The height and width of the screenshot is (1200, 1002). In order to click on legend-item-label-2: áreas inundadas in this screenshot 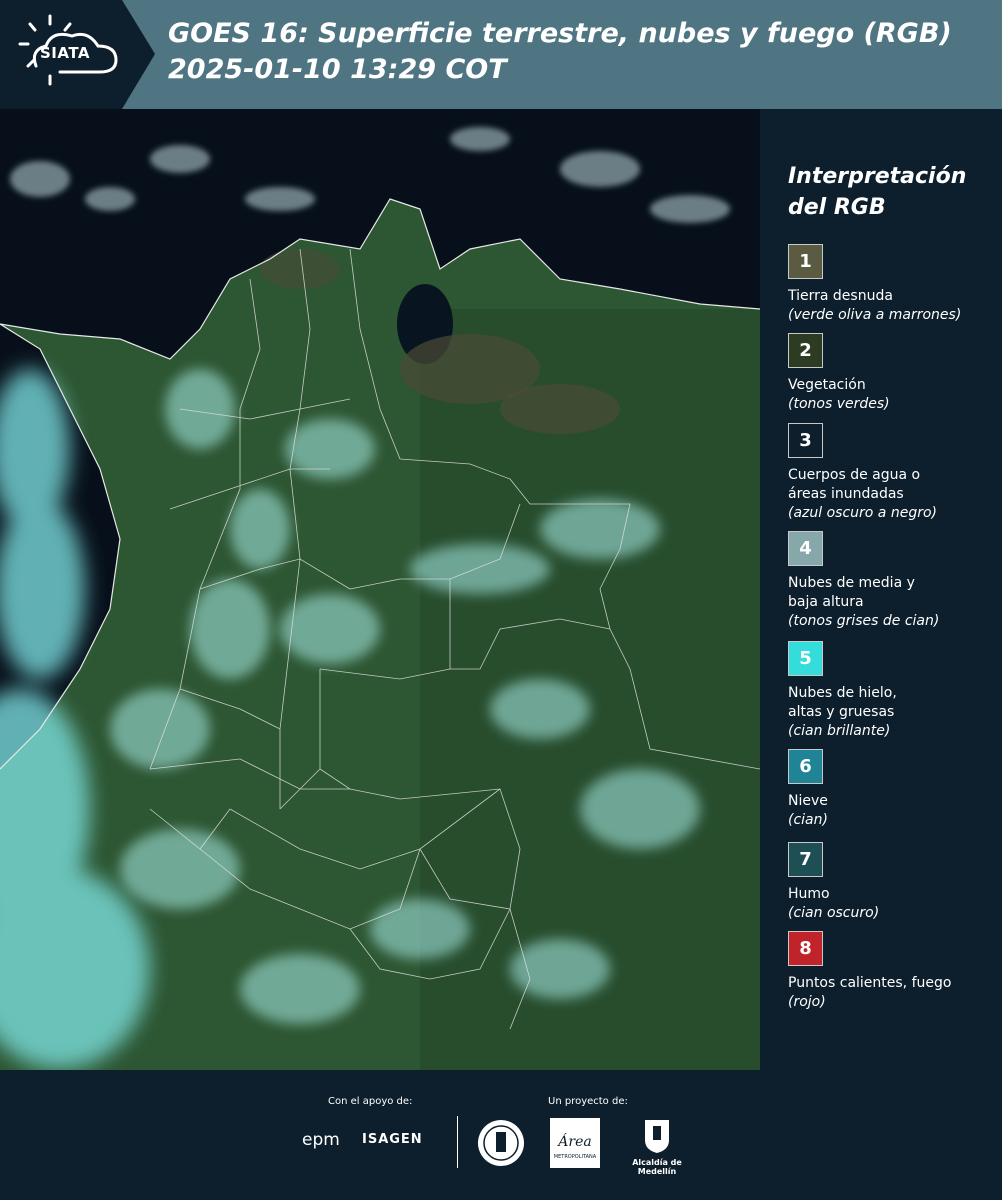, I will do `click(846, 494)`.